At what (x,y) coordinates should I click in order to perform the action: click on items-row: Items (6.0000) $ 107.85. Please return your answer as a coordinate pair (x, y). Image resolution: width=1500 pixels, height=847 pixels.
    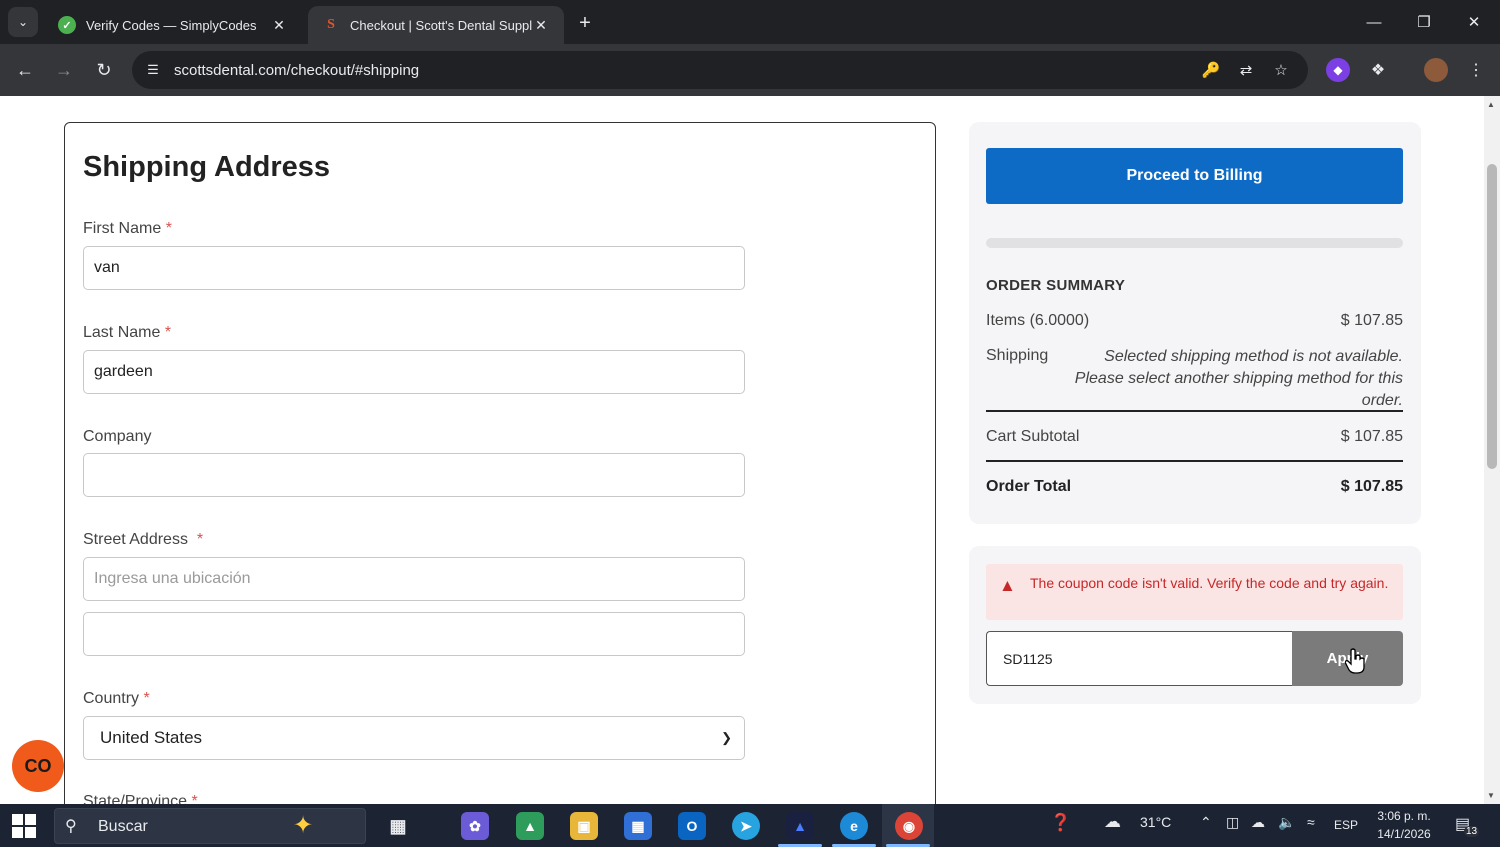
    Looking at the image, I should click on (1194, 321).